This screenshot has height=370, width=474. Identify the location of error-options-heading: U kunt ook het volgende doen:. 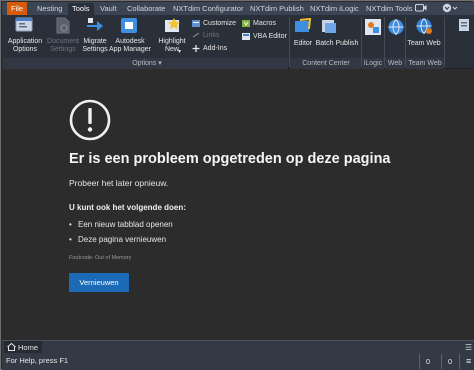
(127, 207).